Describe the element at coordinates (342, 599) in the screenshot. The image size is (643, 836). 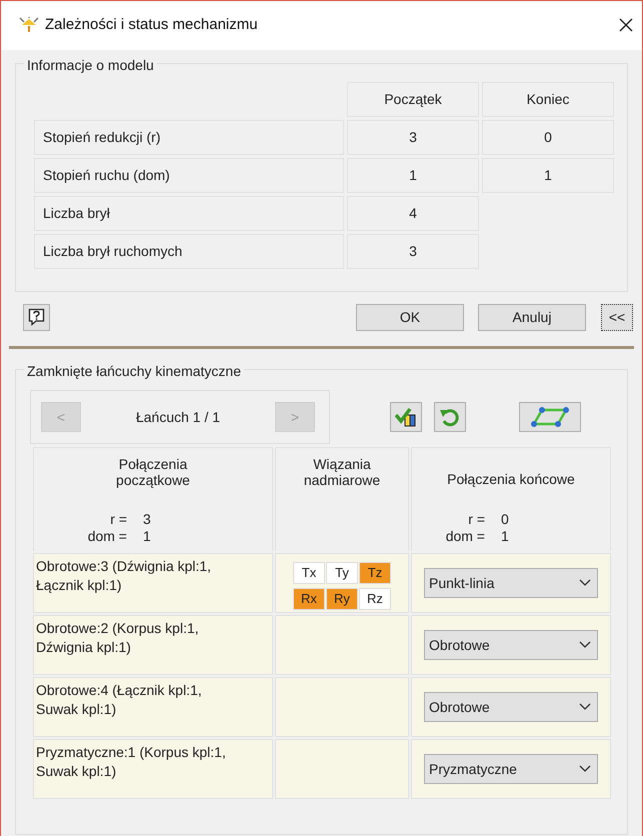
I see `dof-toggle: Ry` at that location.